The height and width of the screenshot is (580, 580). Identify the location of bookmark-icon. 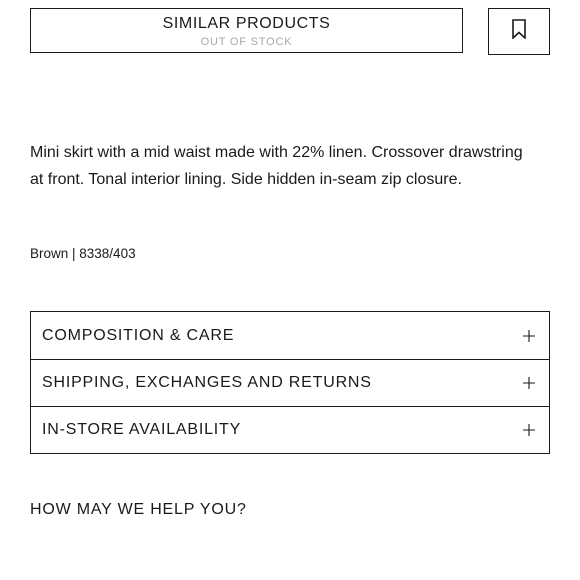
(519, 31).